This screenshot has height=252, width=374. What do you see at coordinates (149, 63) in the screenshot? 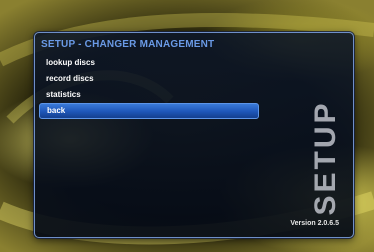
I see `menu-item-lookup-discs: lookup discs` at bounding box center [149, 63].